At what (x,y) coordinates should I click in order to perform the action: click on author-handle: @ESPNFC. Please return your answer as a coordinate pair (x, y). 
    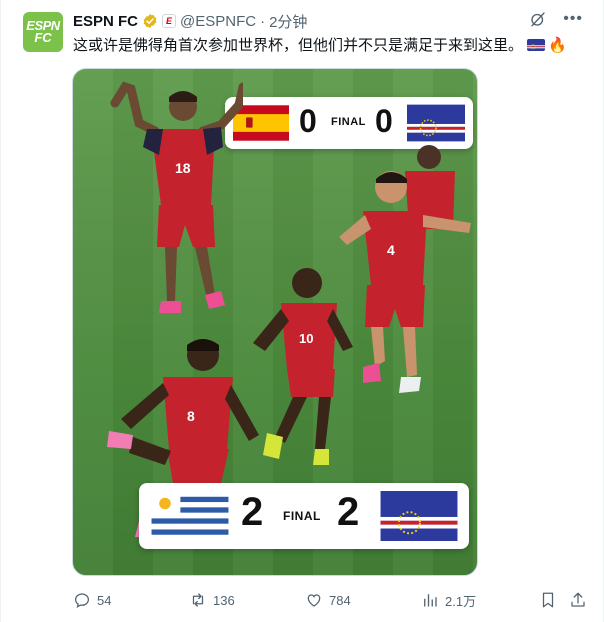
    Looking at the image, I should click on (218, 21).